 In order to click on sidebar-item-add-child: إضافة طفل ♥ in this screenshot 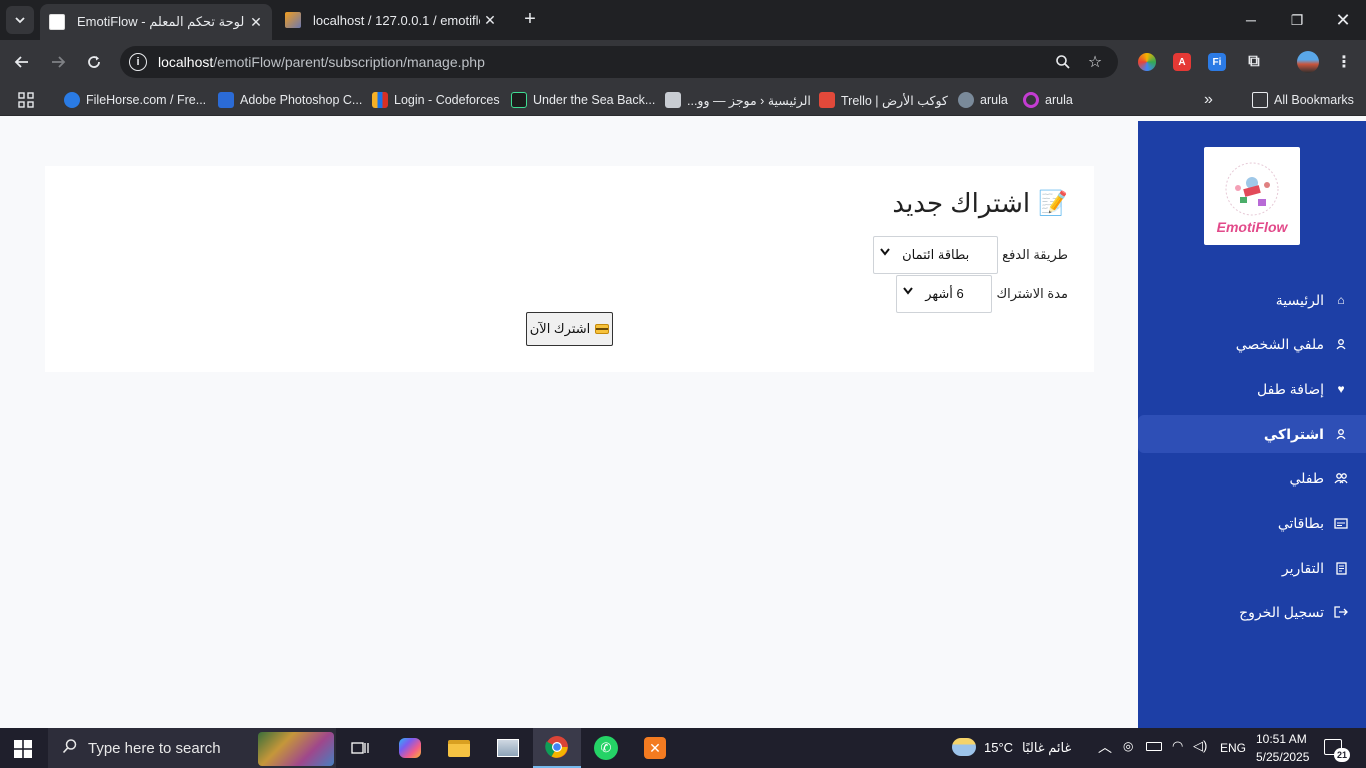, I will do `click(1252, 389)`.